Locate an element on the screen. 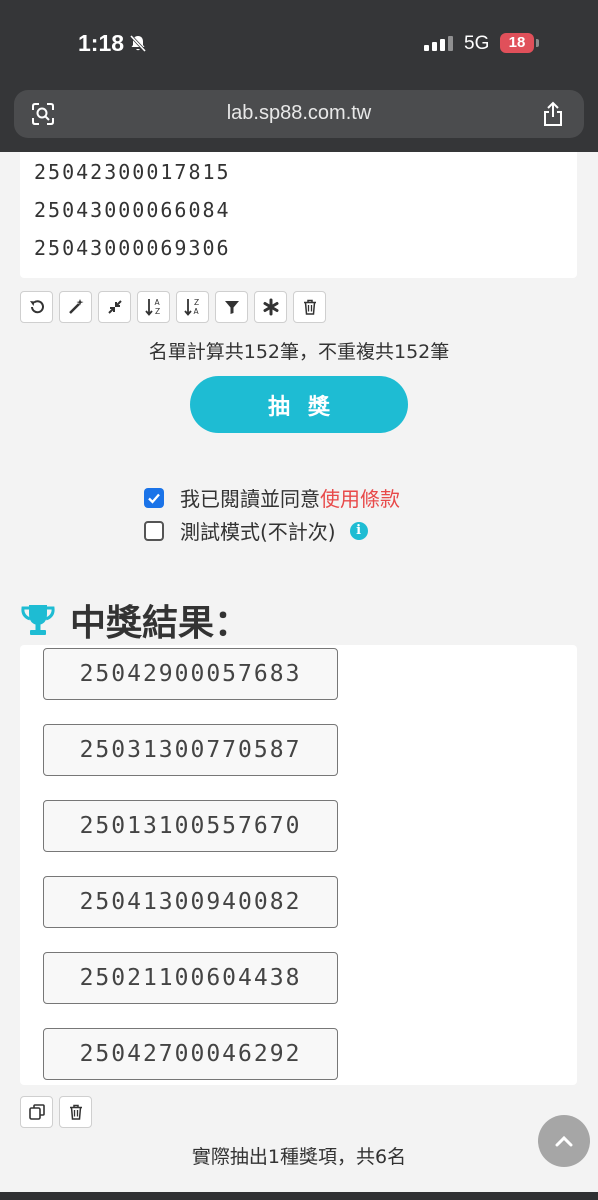 The width and height of the screenshot is (598, 1200). battery-nub is located at coordinates (537, 43).